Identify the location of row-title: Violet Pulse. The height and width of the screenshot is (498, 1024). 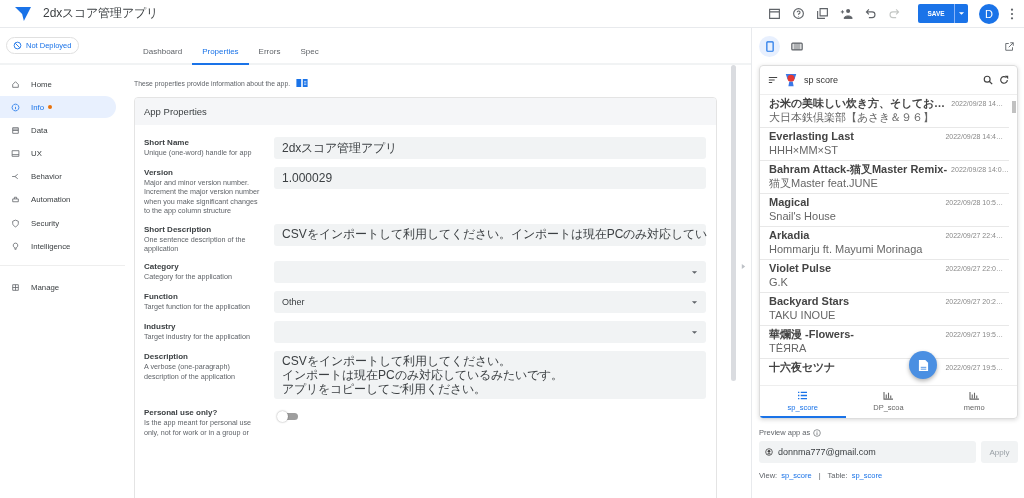
(800, 268).